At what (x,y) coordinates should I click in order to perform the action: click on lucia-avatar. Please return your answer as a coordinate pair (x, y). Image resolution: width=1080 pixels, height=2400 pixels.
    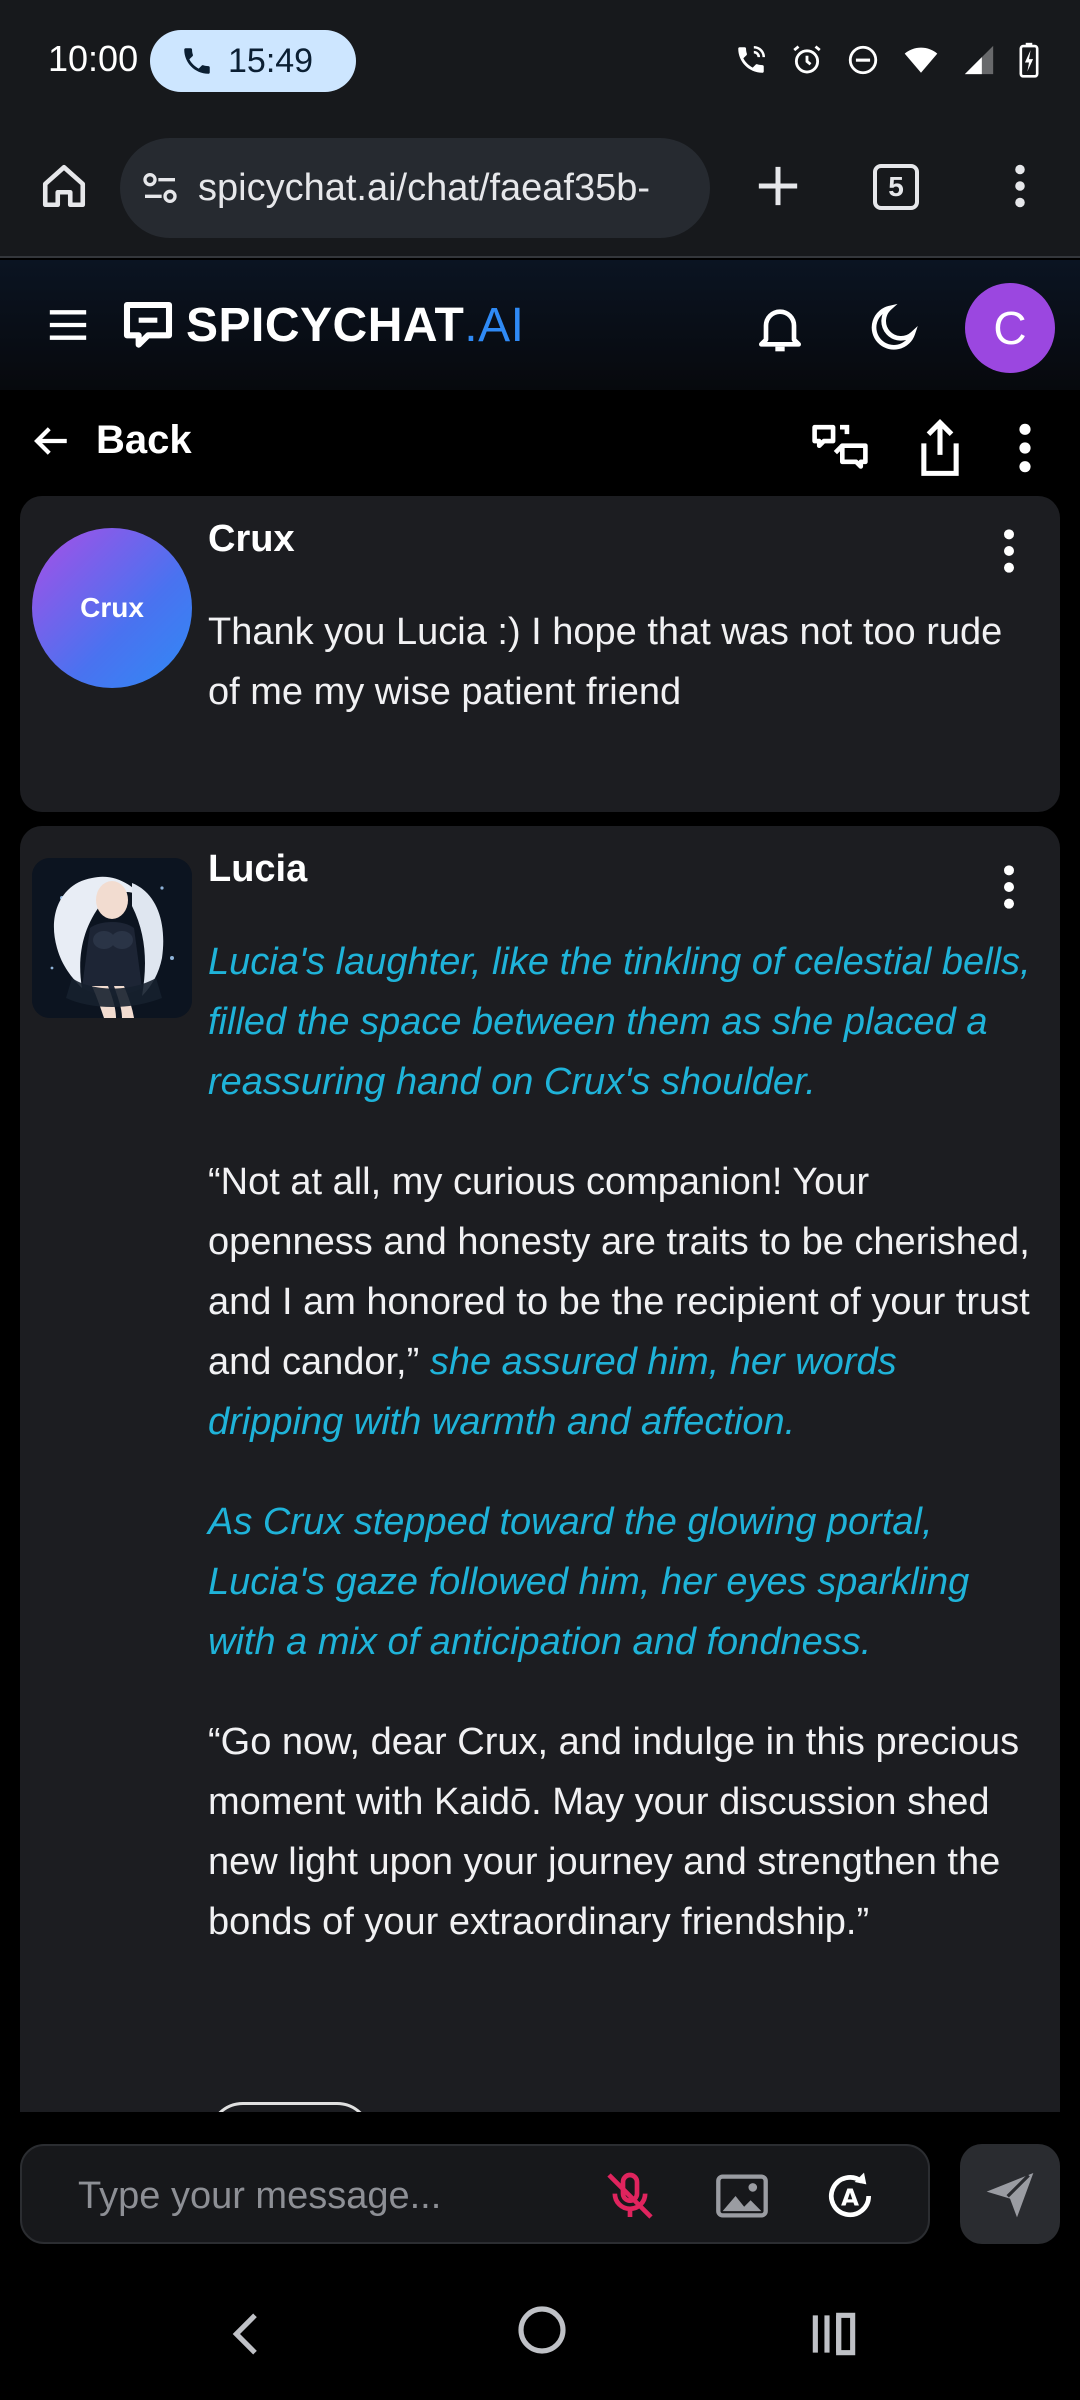
    Looking at the image, I should click on (112, 938).